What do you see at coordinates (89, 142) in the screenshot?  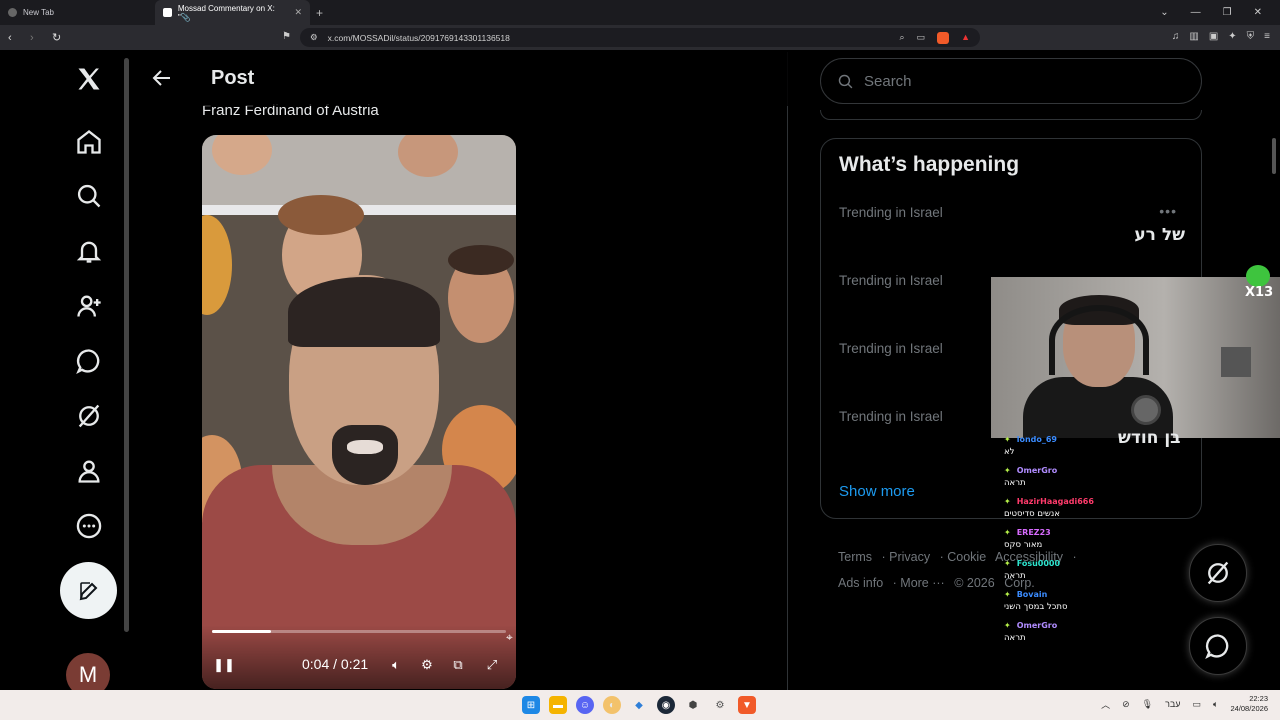 I see `home-icon` at bounding box center [89, 142].